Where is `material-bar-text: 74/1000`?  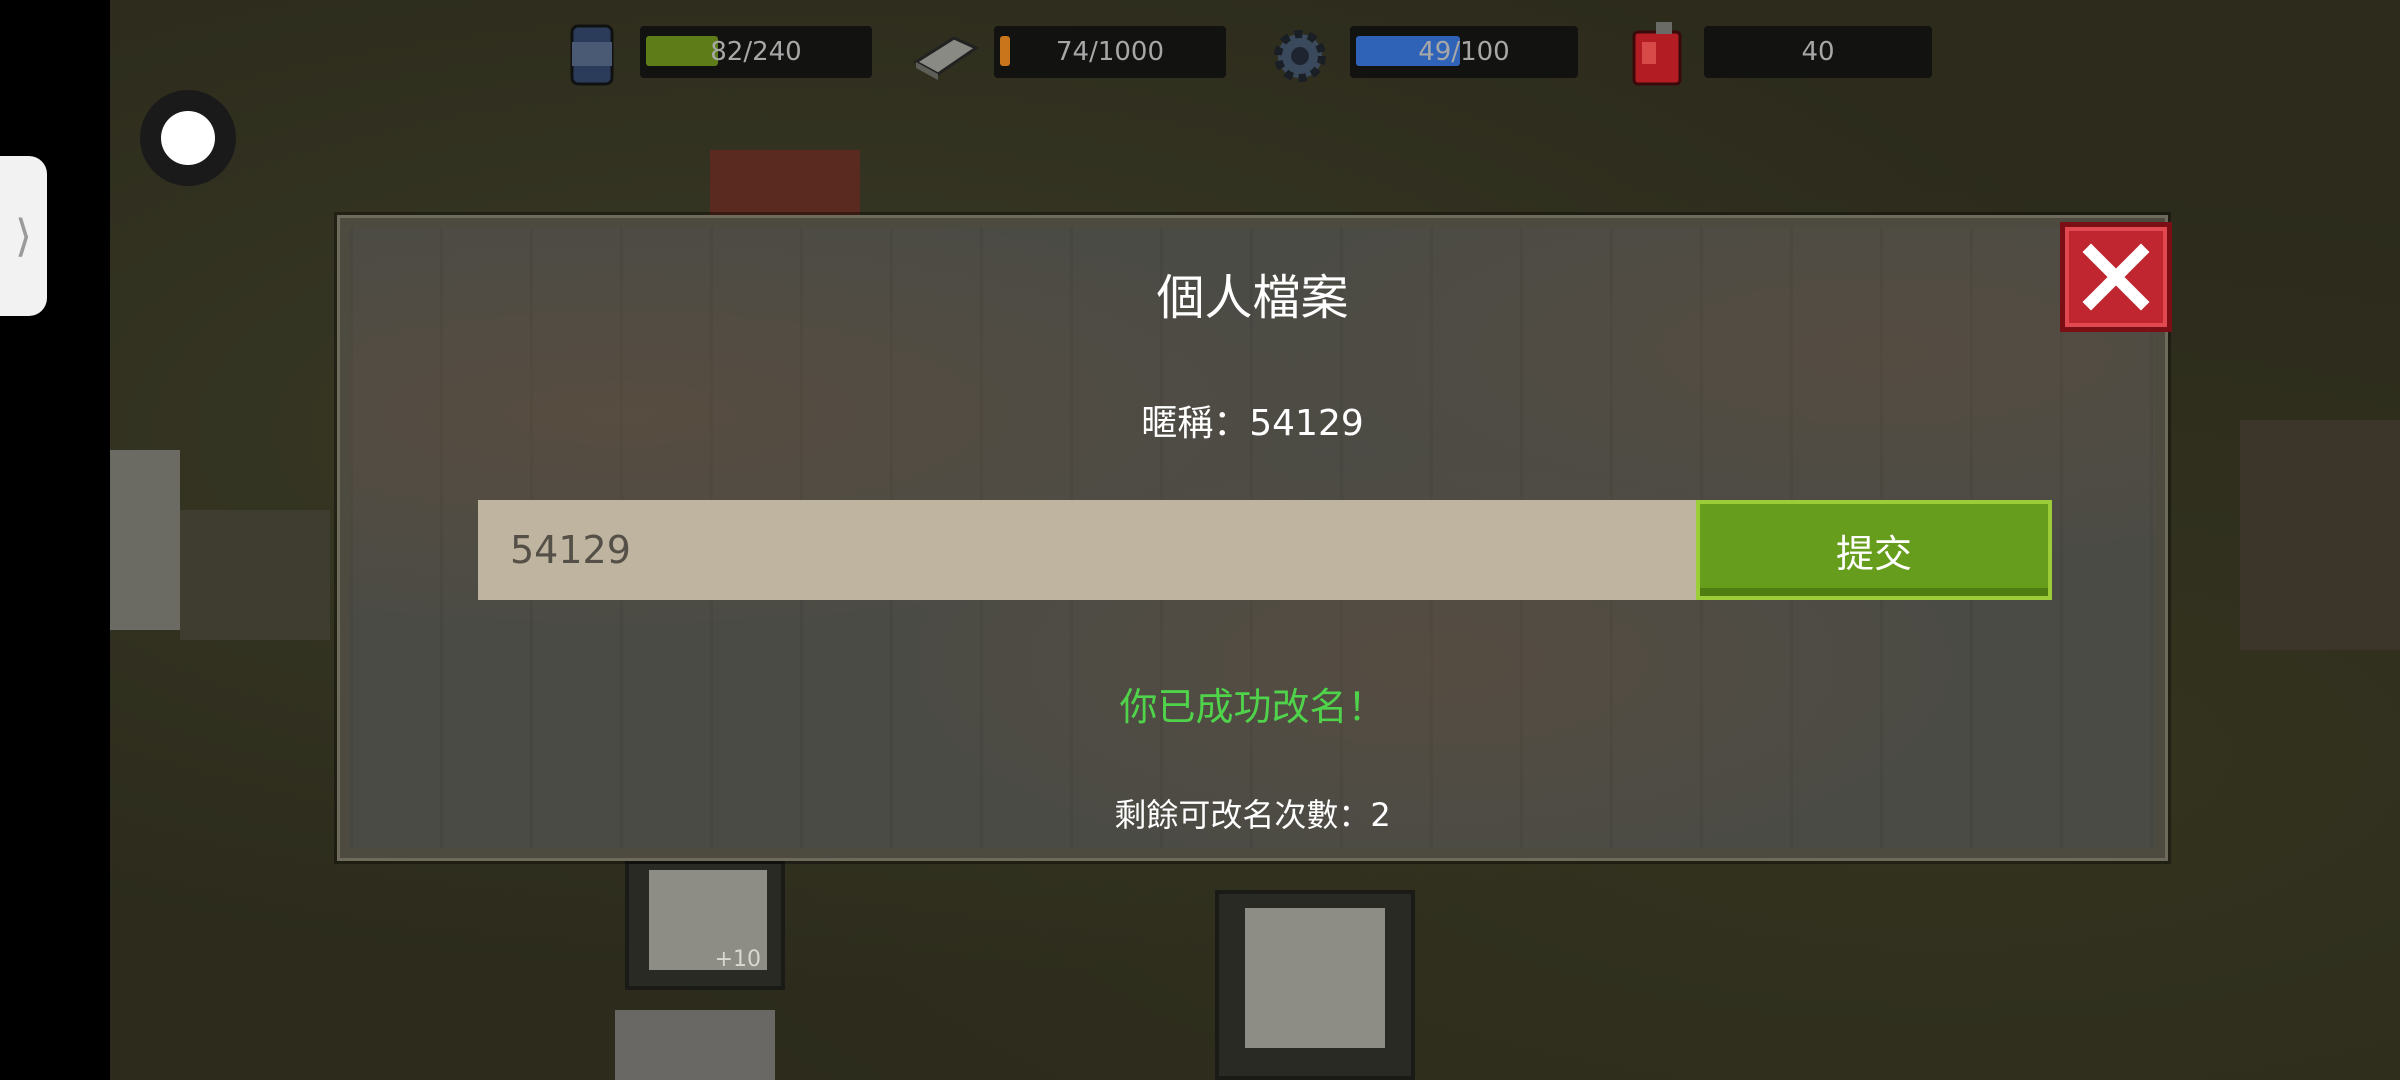
material-bar-text: 74/1000 is located at coordinates (1109, 52).